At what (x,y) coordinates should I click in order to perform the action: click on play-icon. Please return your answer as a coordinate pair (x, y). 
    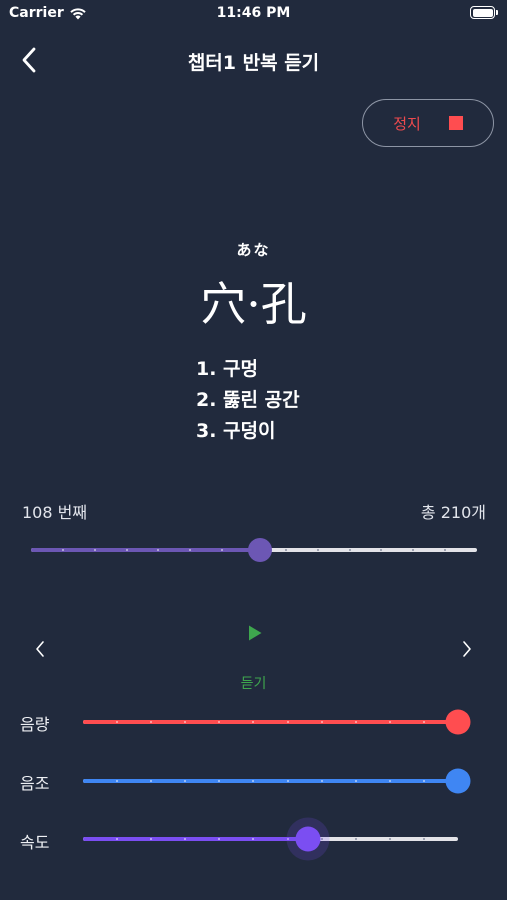
    Looking at the image, I should click on (255, 633).